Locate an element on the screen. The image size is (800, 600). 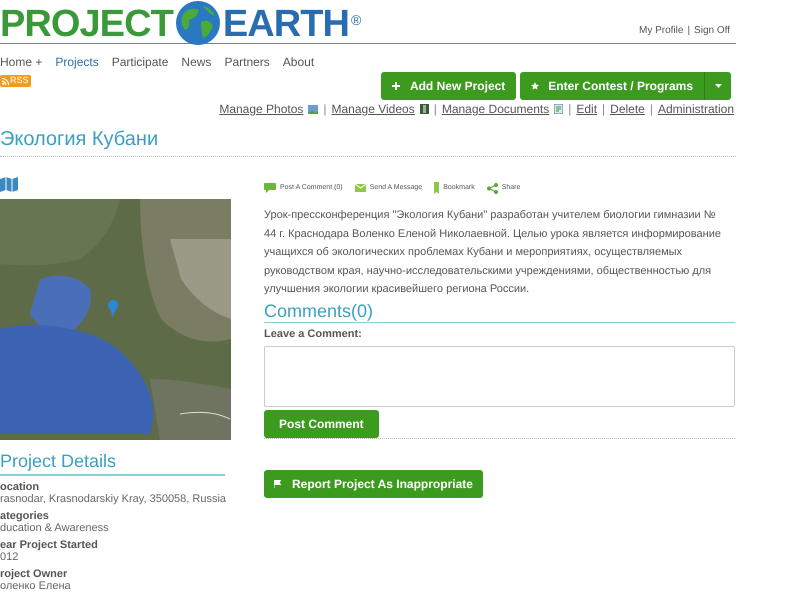
field-label: ocation is located at coordinates (20, 487).